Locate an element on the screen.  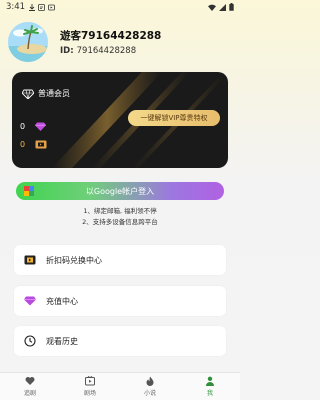
media-icon is located at coordinates (51, 7).